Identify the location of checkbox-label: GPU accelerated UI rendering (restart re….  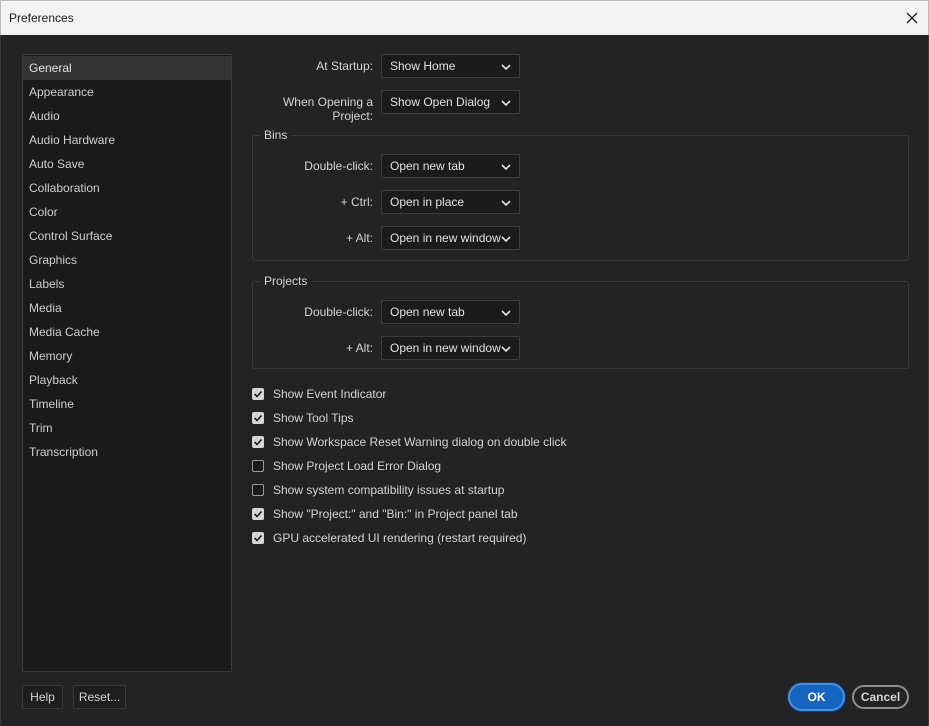
(400, 538).